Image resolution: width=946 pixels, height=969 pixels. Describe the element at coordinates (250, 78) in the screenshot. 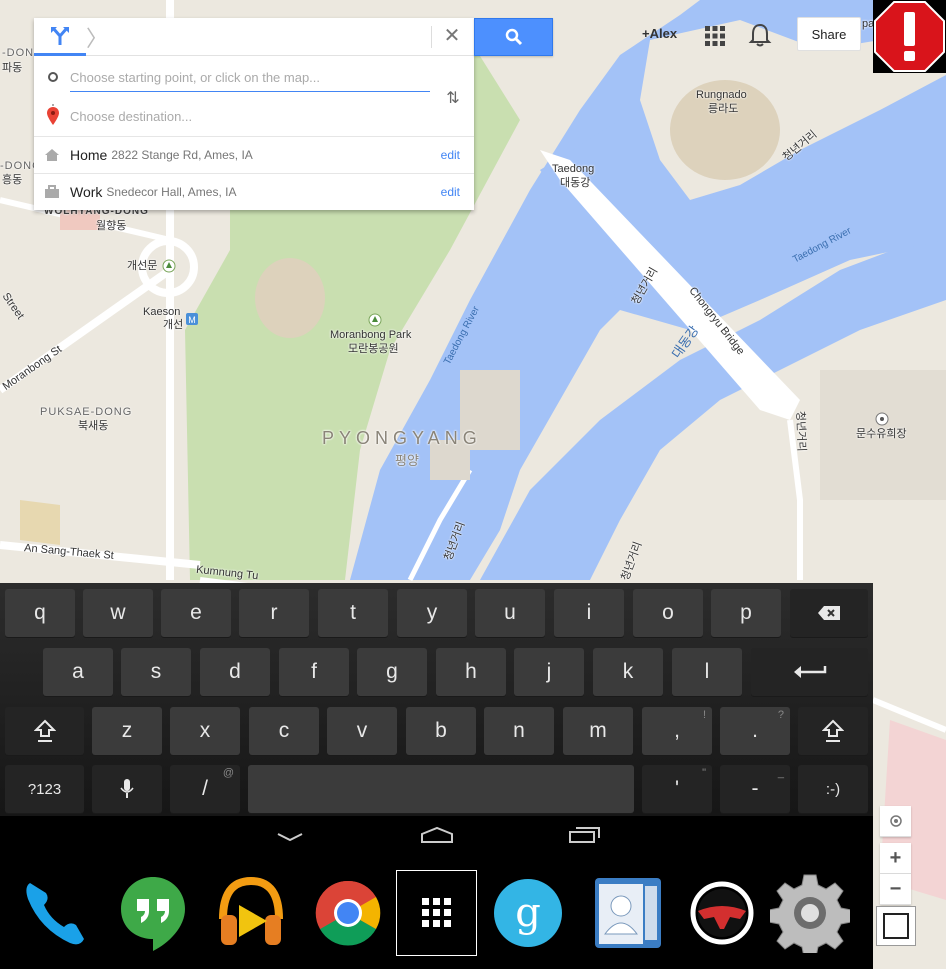

I see `start-input` at that location.